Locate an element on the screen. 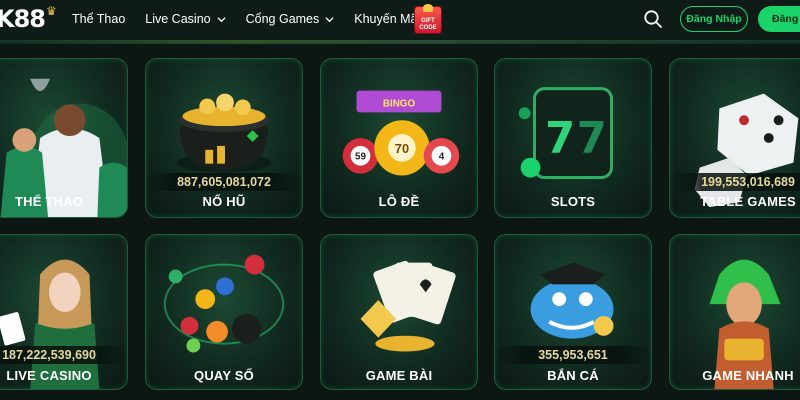  game-card-label: BẮN CÁ is located at coordinates (573, 375).